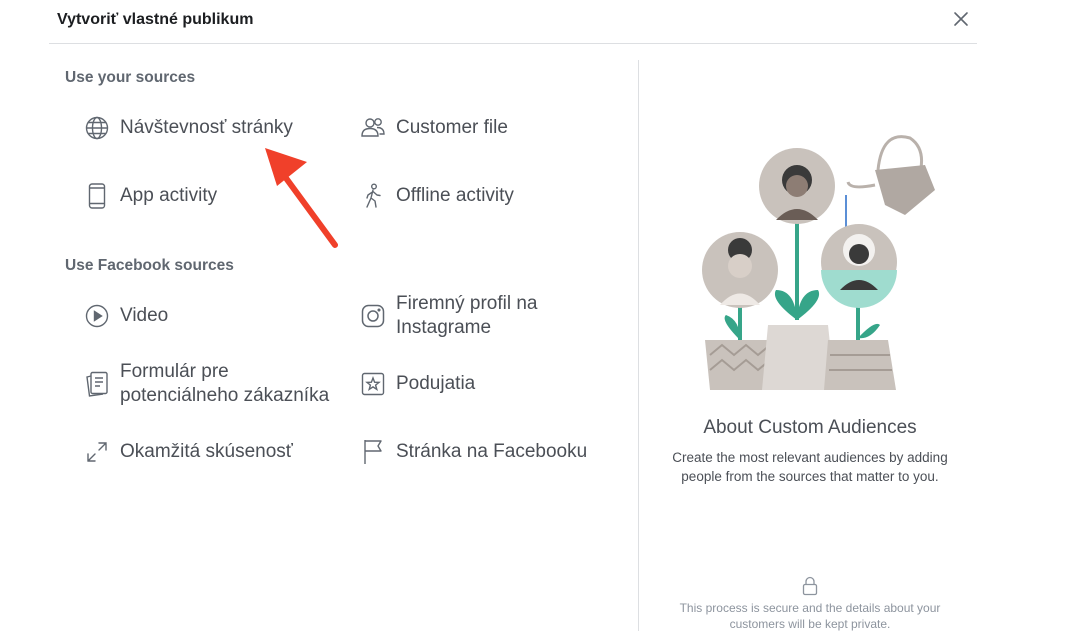  Describe the element at coordinates (810, 427) in the screenshot. I see `about-title: About Custom Audiences` at that location.